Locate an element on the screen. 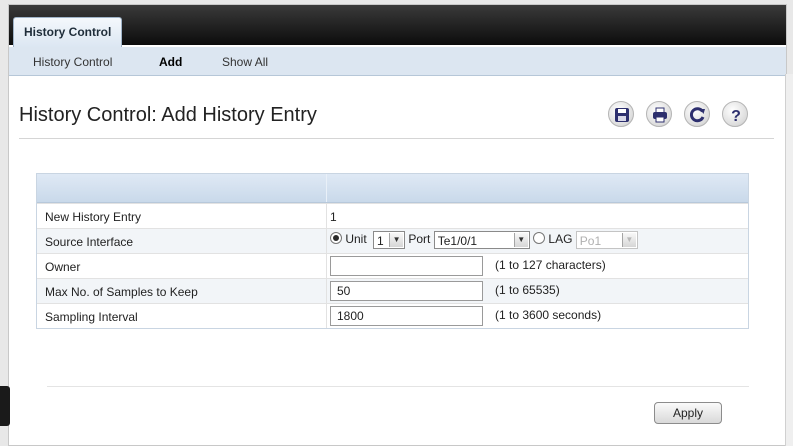  source-interface-label: Source Interface is located at coordinates (89, 242).